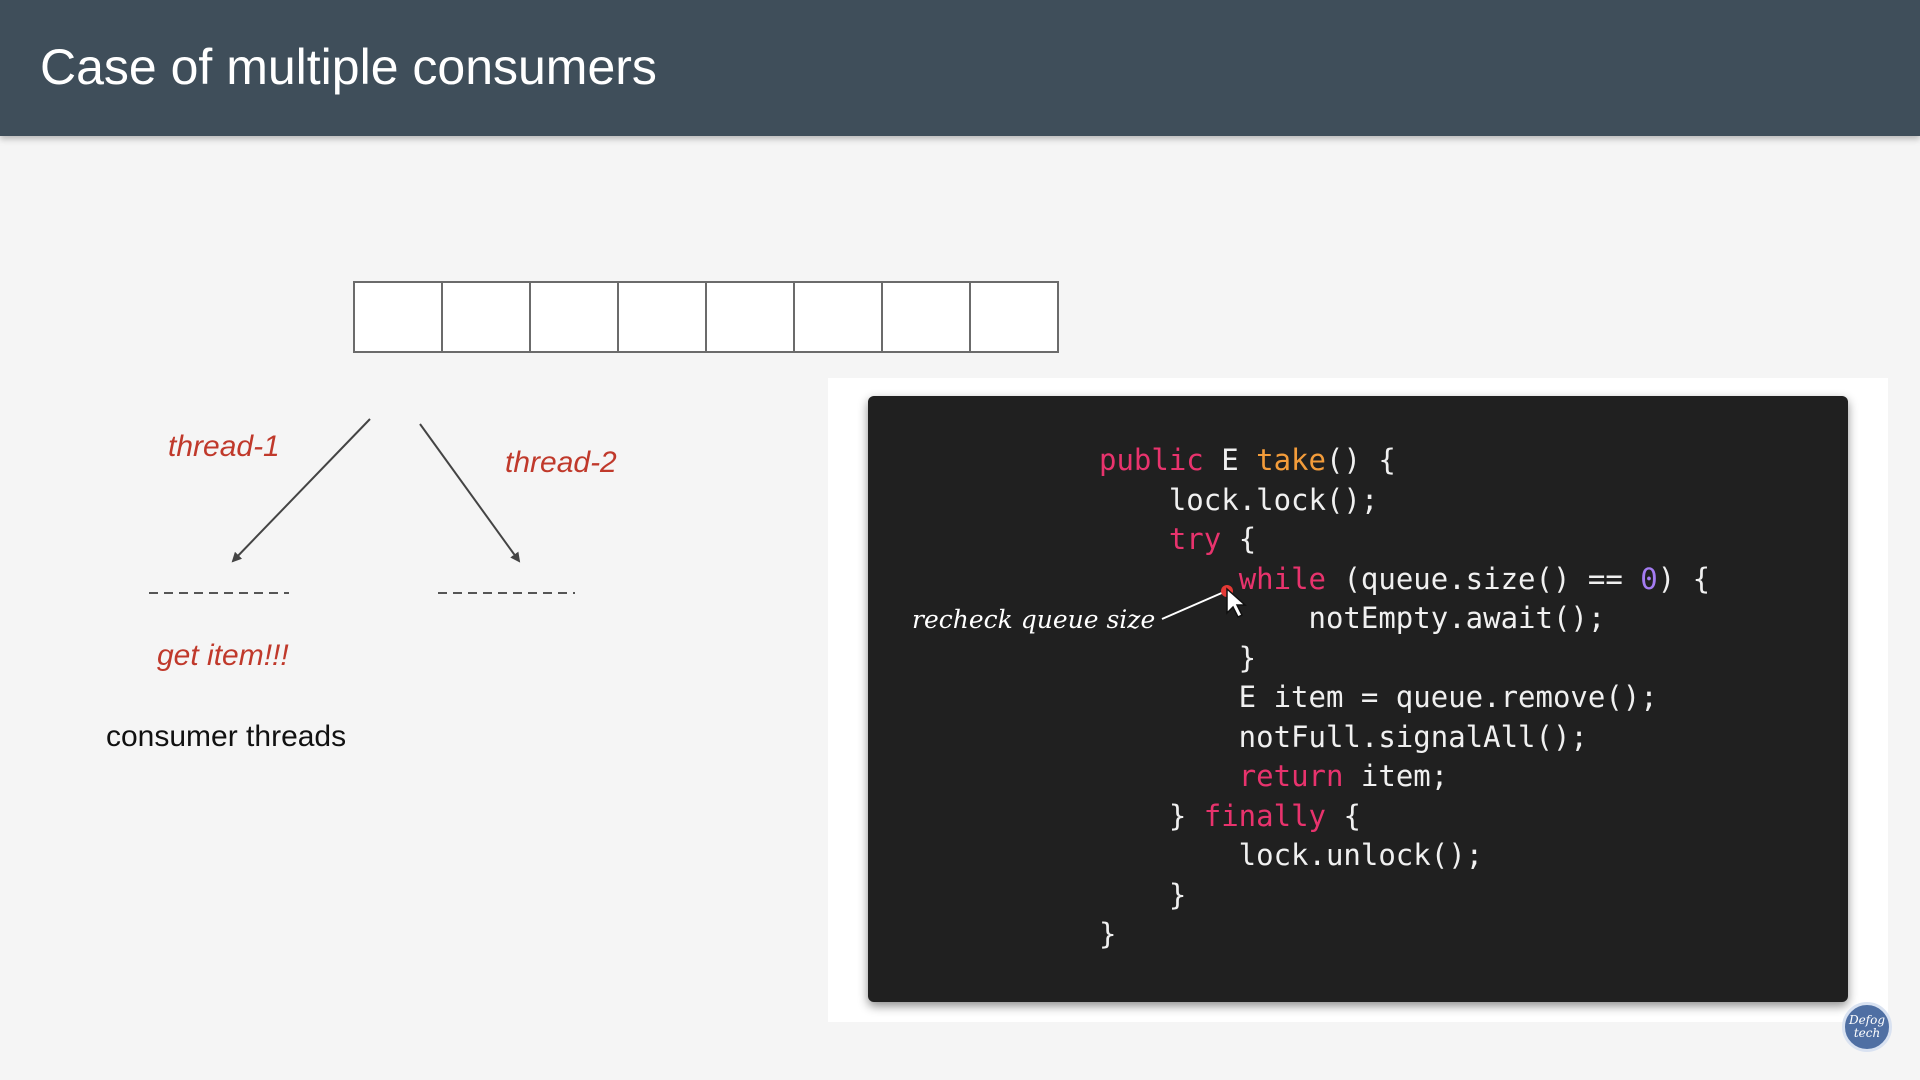 Image resolution: width=1920 pixels, height=1080 pixels. Describe the element at coordinates (1378, 697) in the screenshot. I see `code-token: E item = queue.remove();` at that location.